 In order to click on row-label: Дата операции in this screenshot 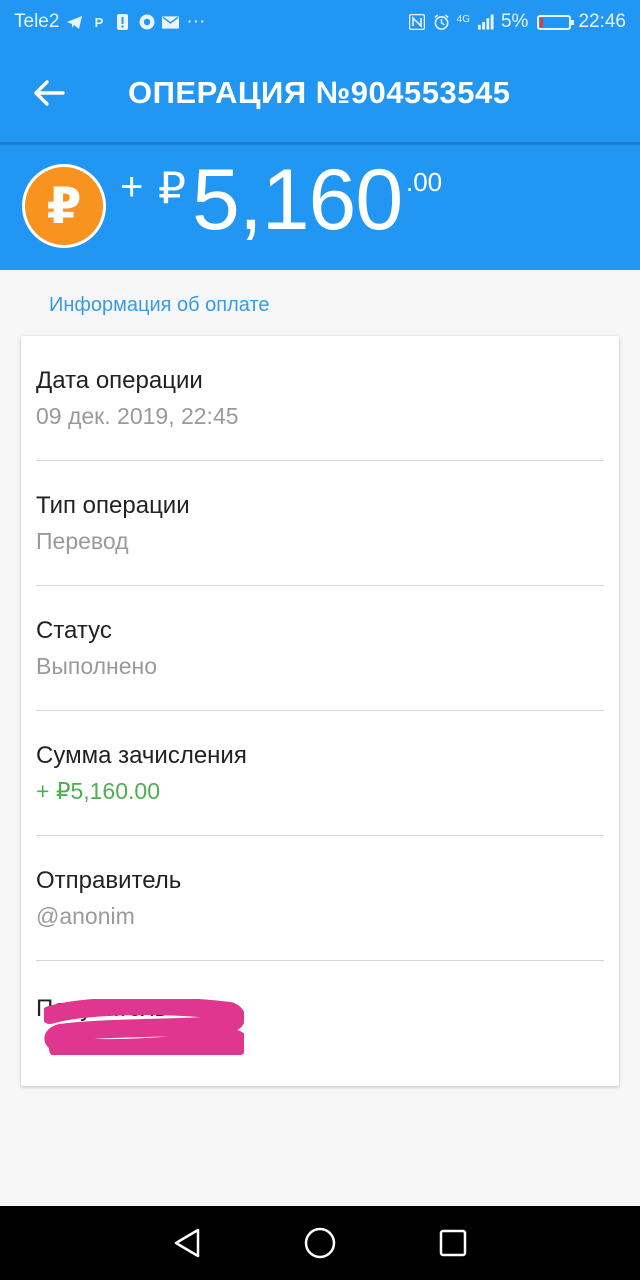, I will do `click(119, 380)`.